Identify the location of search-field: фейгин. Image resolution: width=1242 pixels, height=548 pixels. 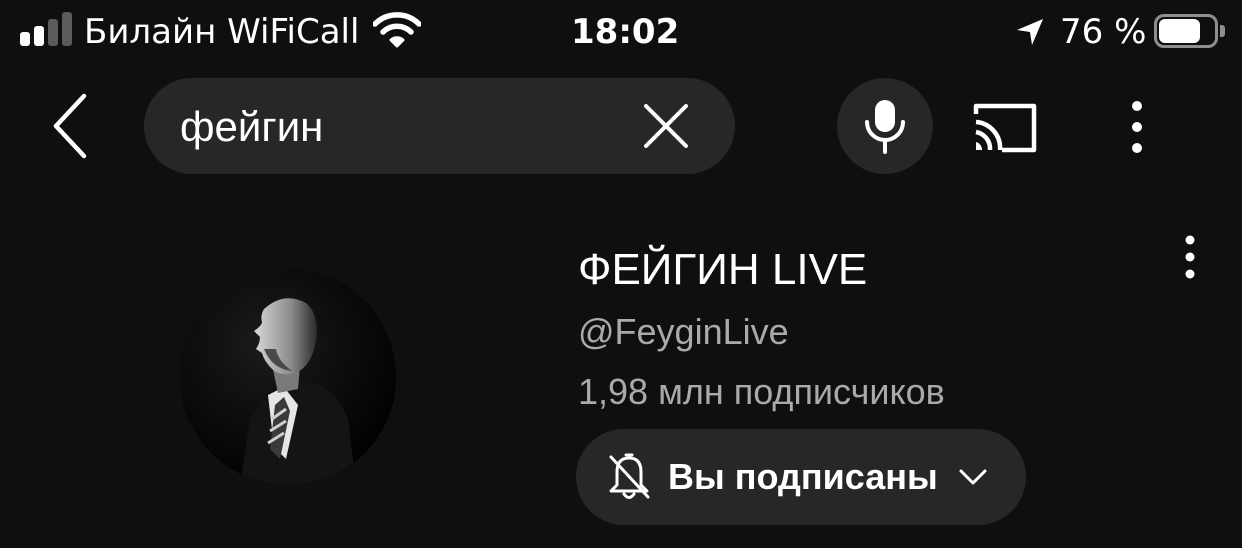
(439, 126).